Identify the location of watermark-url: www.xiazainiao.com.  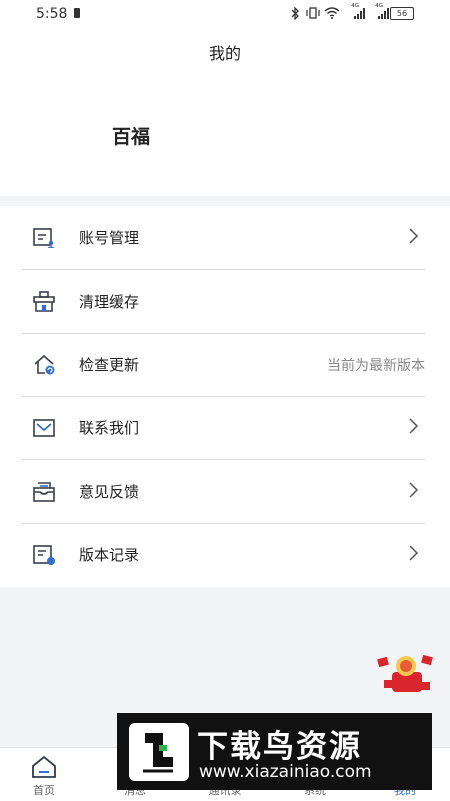
(285, 772).